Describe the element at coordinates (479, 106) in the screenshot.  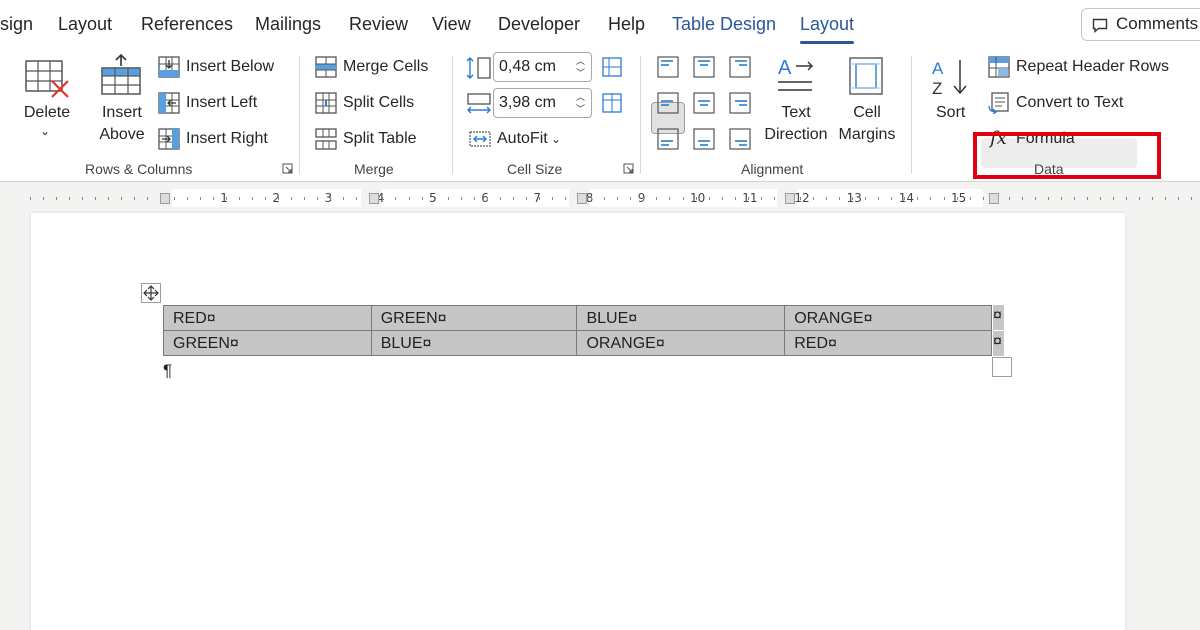
I see `column-width-icon` at that location.